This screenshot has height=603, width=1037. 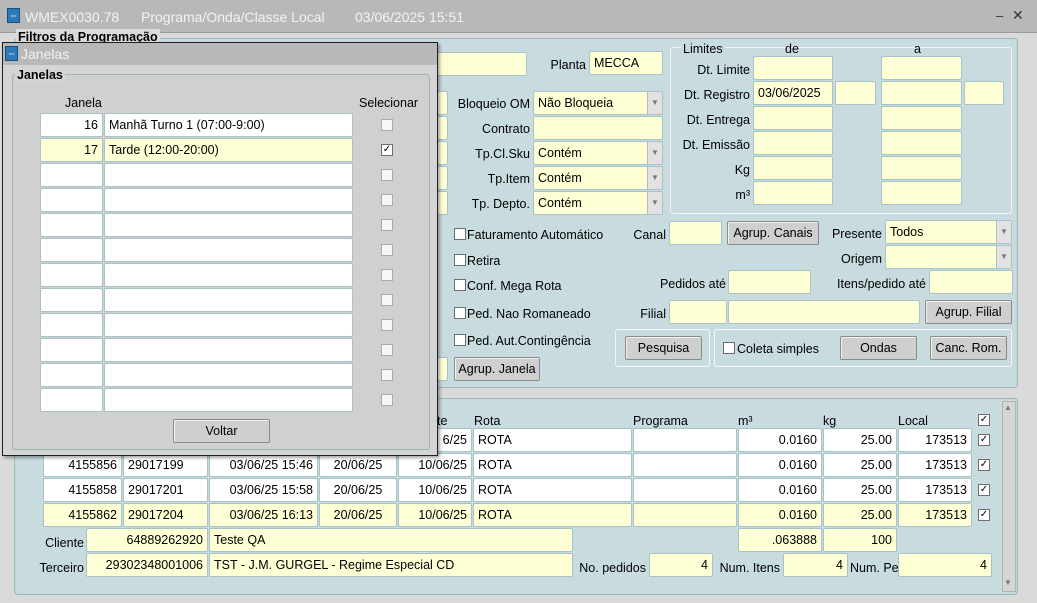 What do you see at coordinates (598, 203) in the screenshot?
I see `tp-depto-select: Contém ▼` at bounding box center [598, 203].